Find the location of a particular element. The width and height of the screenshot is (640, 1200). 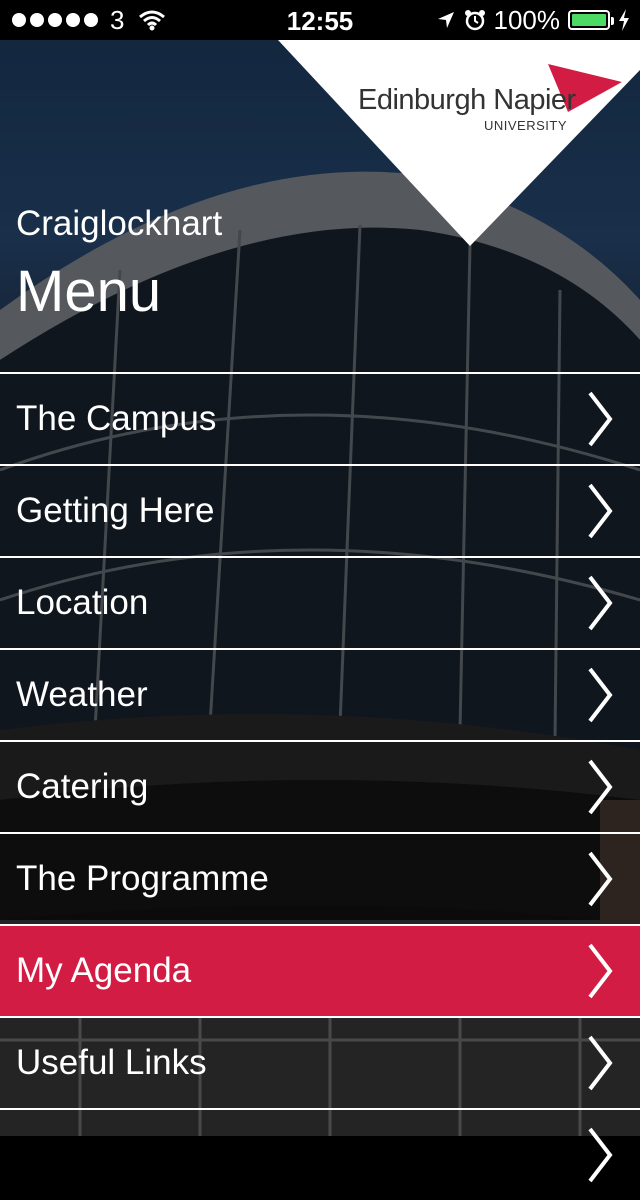

battery-icon is located at coordinates (591, 20).